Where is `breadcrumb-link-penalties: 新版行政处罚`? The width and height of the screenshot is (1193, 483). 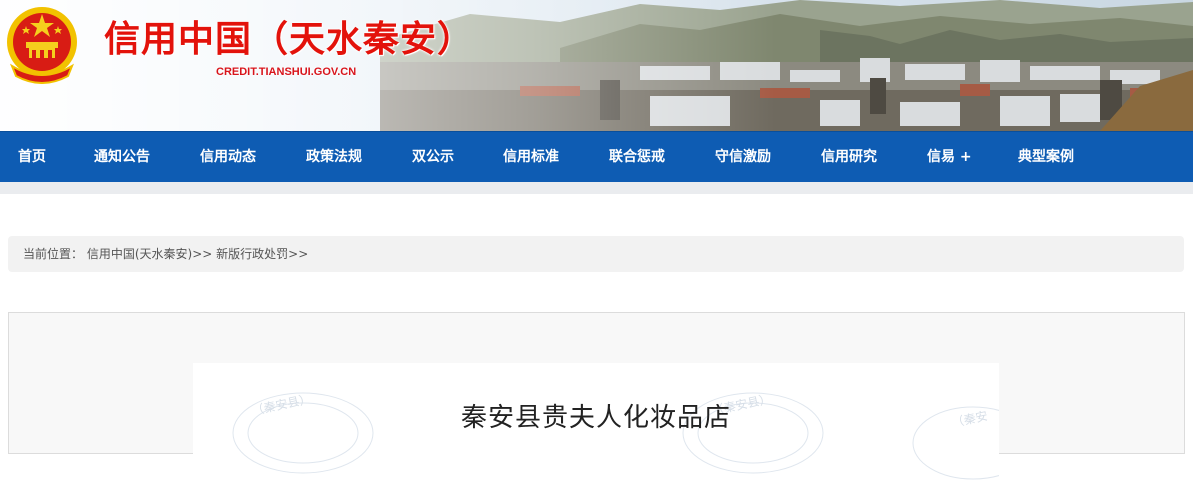
breadcrumb-link-penalties: 新版行政处罚 is located at coordinates (252, 254).